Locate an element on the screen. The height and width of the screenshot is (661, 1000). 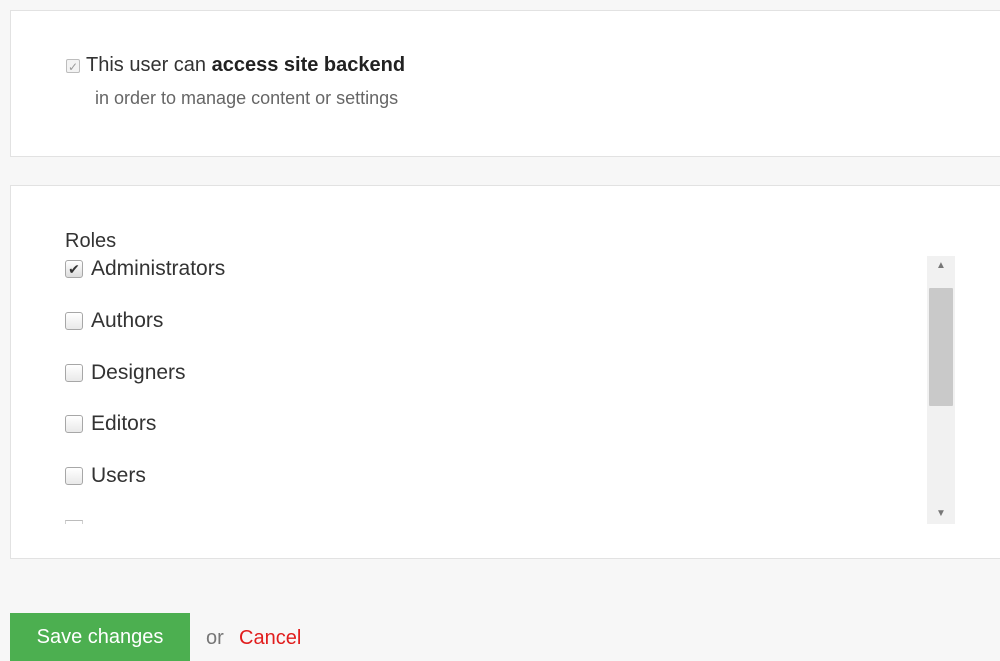
backend-access-label-emphasis: access site backend is located at coordinates (308, 65).